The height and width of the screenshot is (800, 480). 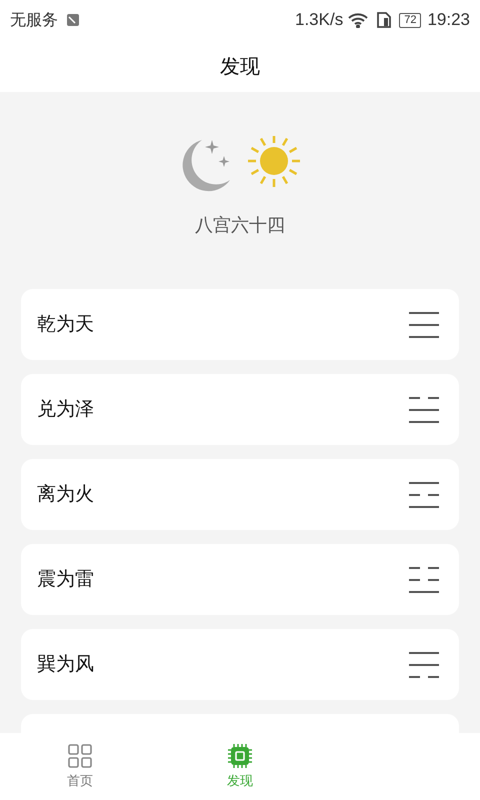 I want to click on nav-tab: 首页, so click(x=80, y=766).